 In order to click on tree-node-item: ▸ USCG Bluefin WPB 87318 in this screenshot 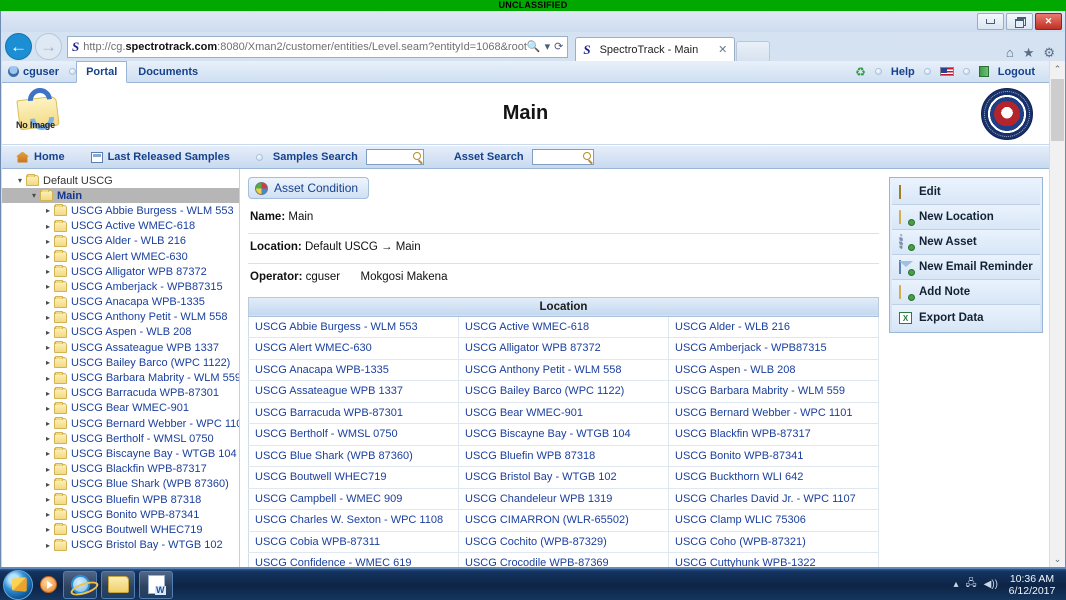, I will do `click(120, 499)`.